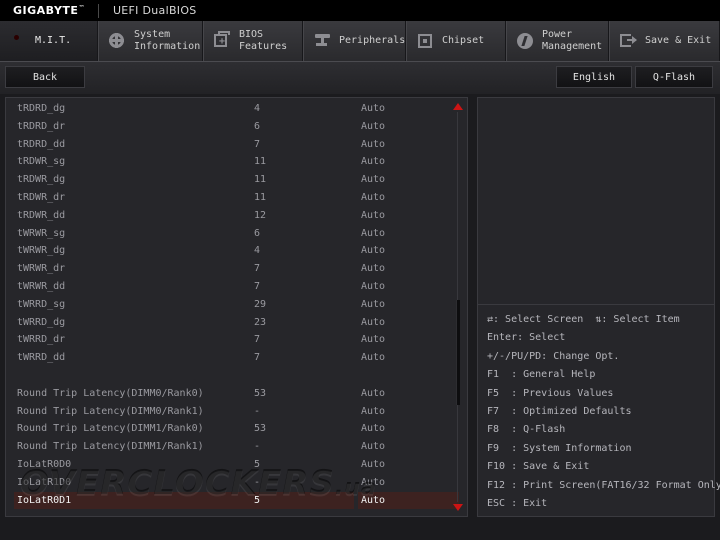 Image resolution: width=720 pixels, height=540 pixels. Describe the element at coordinates (41, 144) in the screenshot. I see `setting-label: tRDRD_dd` at that location.